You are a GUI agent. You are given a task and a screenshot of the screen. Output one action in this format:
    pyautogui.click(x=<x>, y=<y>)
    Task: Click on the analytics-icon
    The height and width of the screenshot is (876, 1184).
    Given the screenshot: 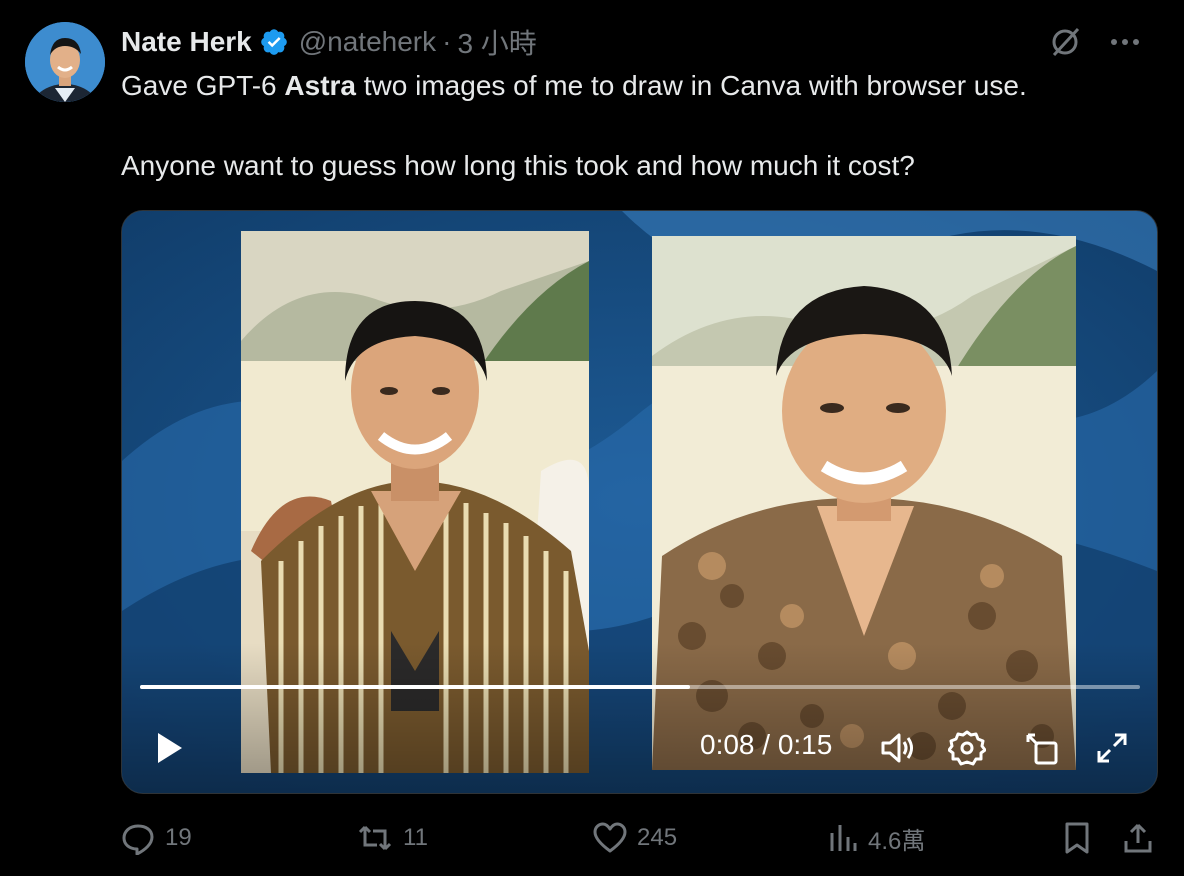 What is the action you would take?
    pyautogui.click(x=843, y=838)
    